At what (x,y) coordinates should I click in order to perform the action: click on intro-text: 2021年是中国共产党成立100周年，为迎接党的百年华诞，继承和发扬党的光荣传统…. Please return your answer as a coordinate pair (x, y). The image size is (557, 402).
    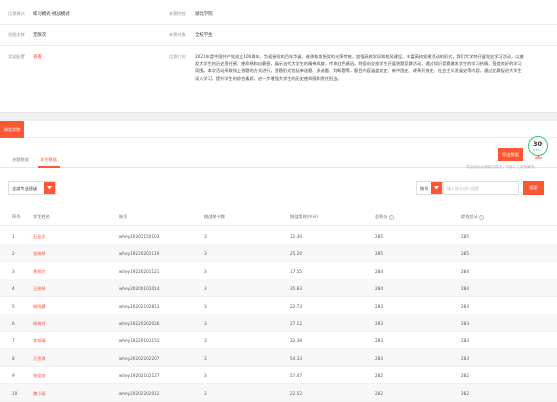
    Looking at the image, I should click on (359, 67).